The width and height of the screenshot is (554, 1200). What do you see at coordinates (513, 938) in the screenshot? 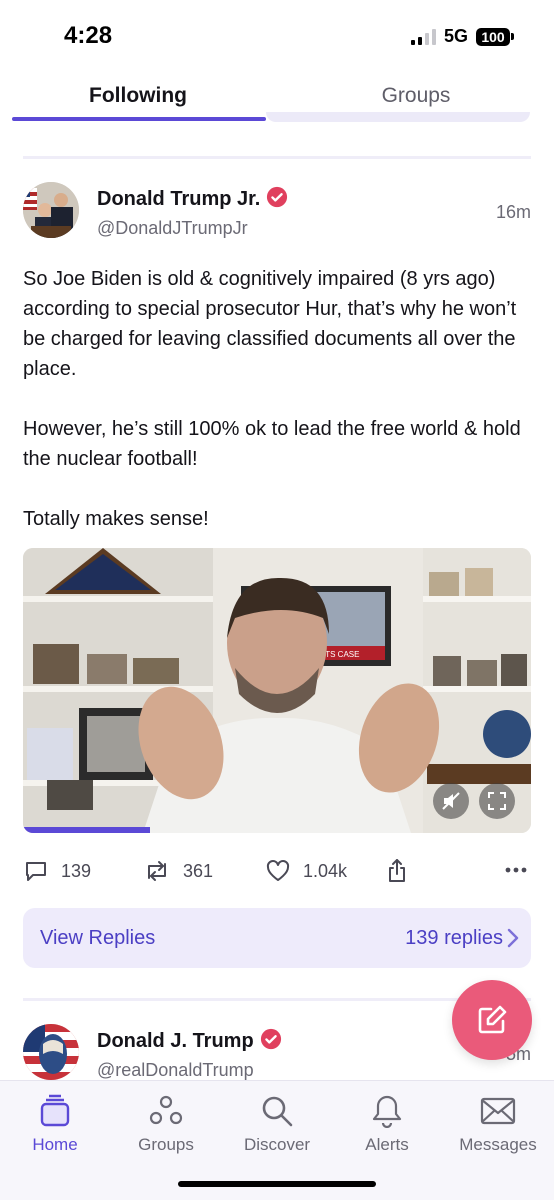
I see `chevron-right-icon` at bounding box center [513, 938].